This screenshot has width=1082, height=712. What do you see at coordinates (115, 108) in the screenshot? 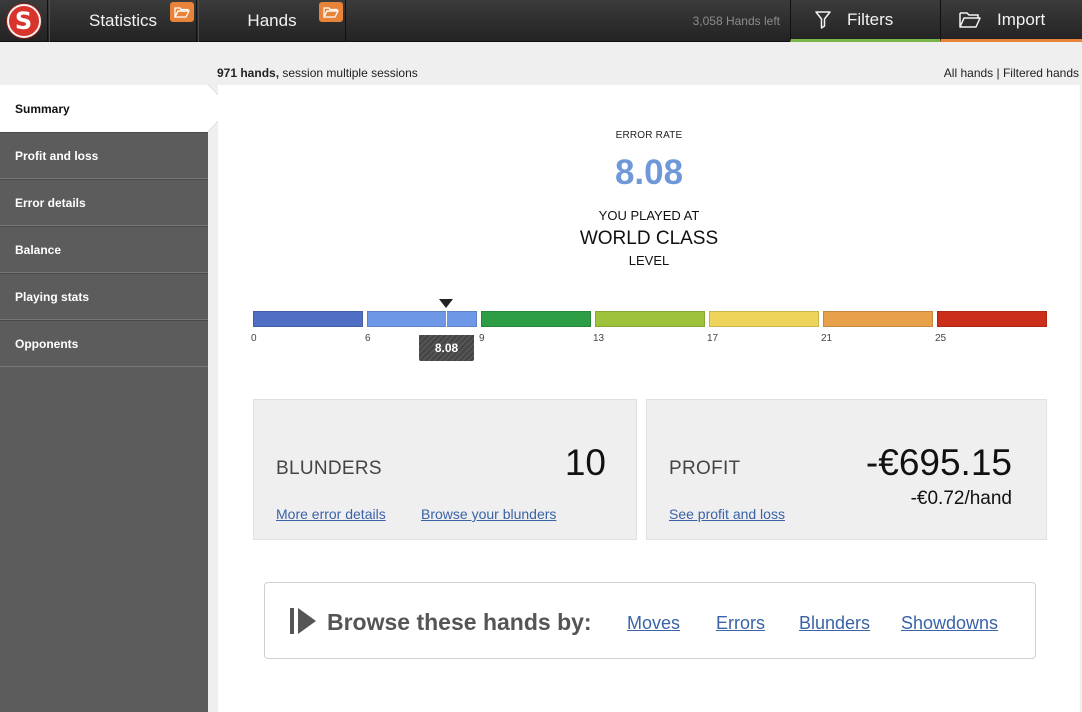
I see `sidebar-item-summary: Summary` at bounding box center [115, 108].